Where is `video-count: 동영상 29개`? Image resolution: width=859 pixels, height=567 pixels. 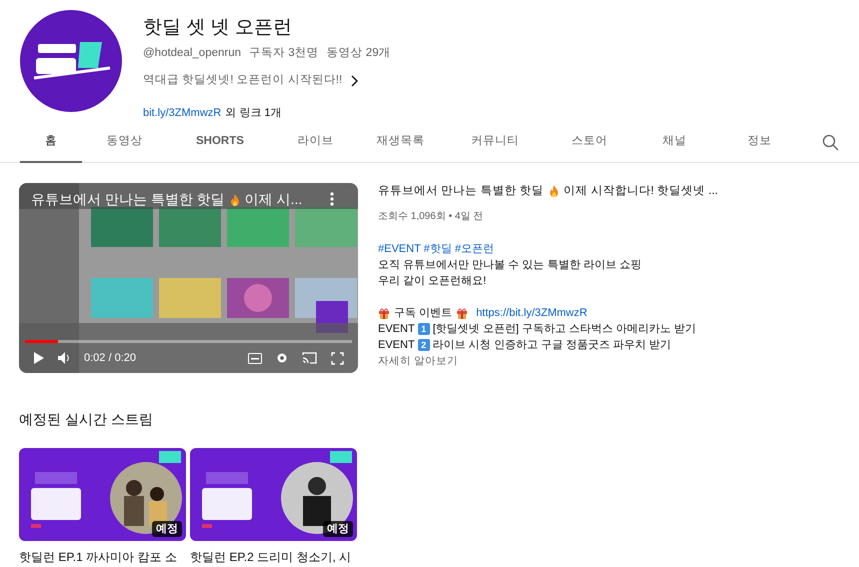 video-count: 동영상 29개 is located at coordinates (358, 53).